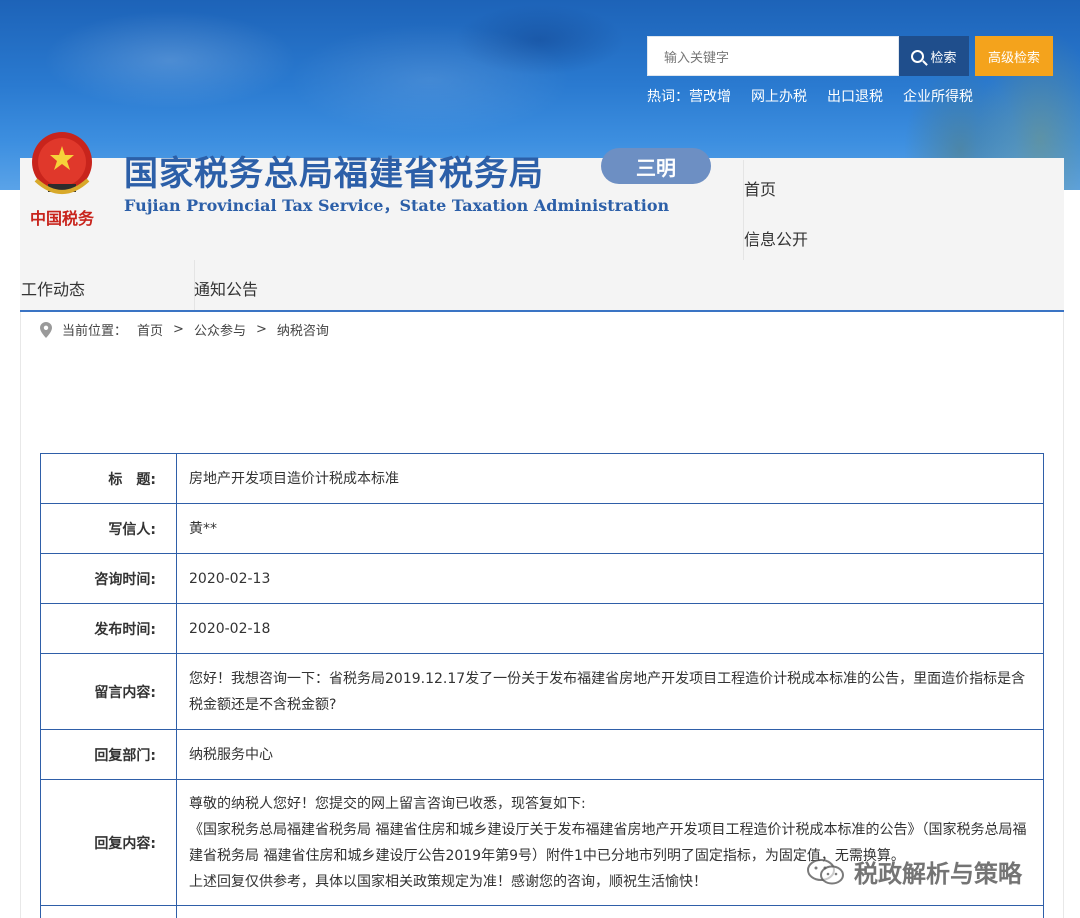 The height and width of the screenshot is (918, 1080). Describe the element at coordinates (810, 96) in the screenshot. I see `hotwords-bar: 热词： 营改增 网上办税 出口退税 企业所得税` at that location.